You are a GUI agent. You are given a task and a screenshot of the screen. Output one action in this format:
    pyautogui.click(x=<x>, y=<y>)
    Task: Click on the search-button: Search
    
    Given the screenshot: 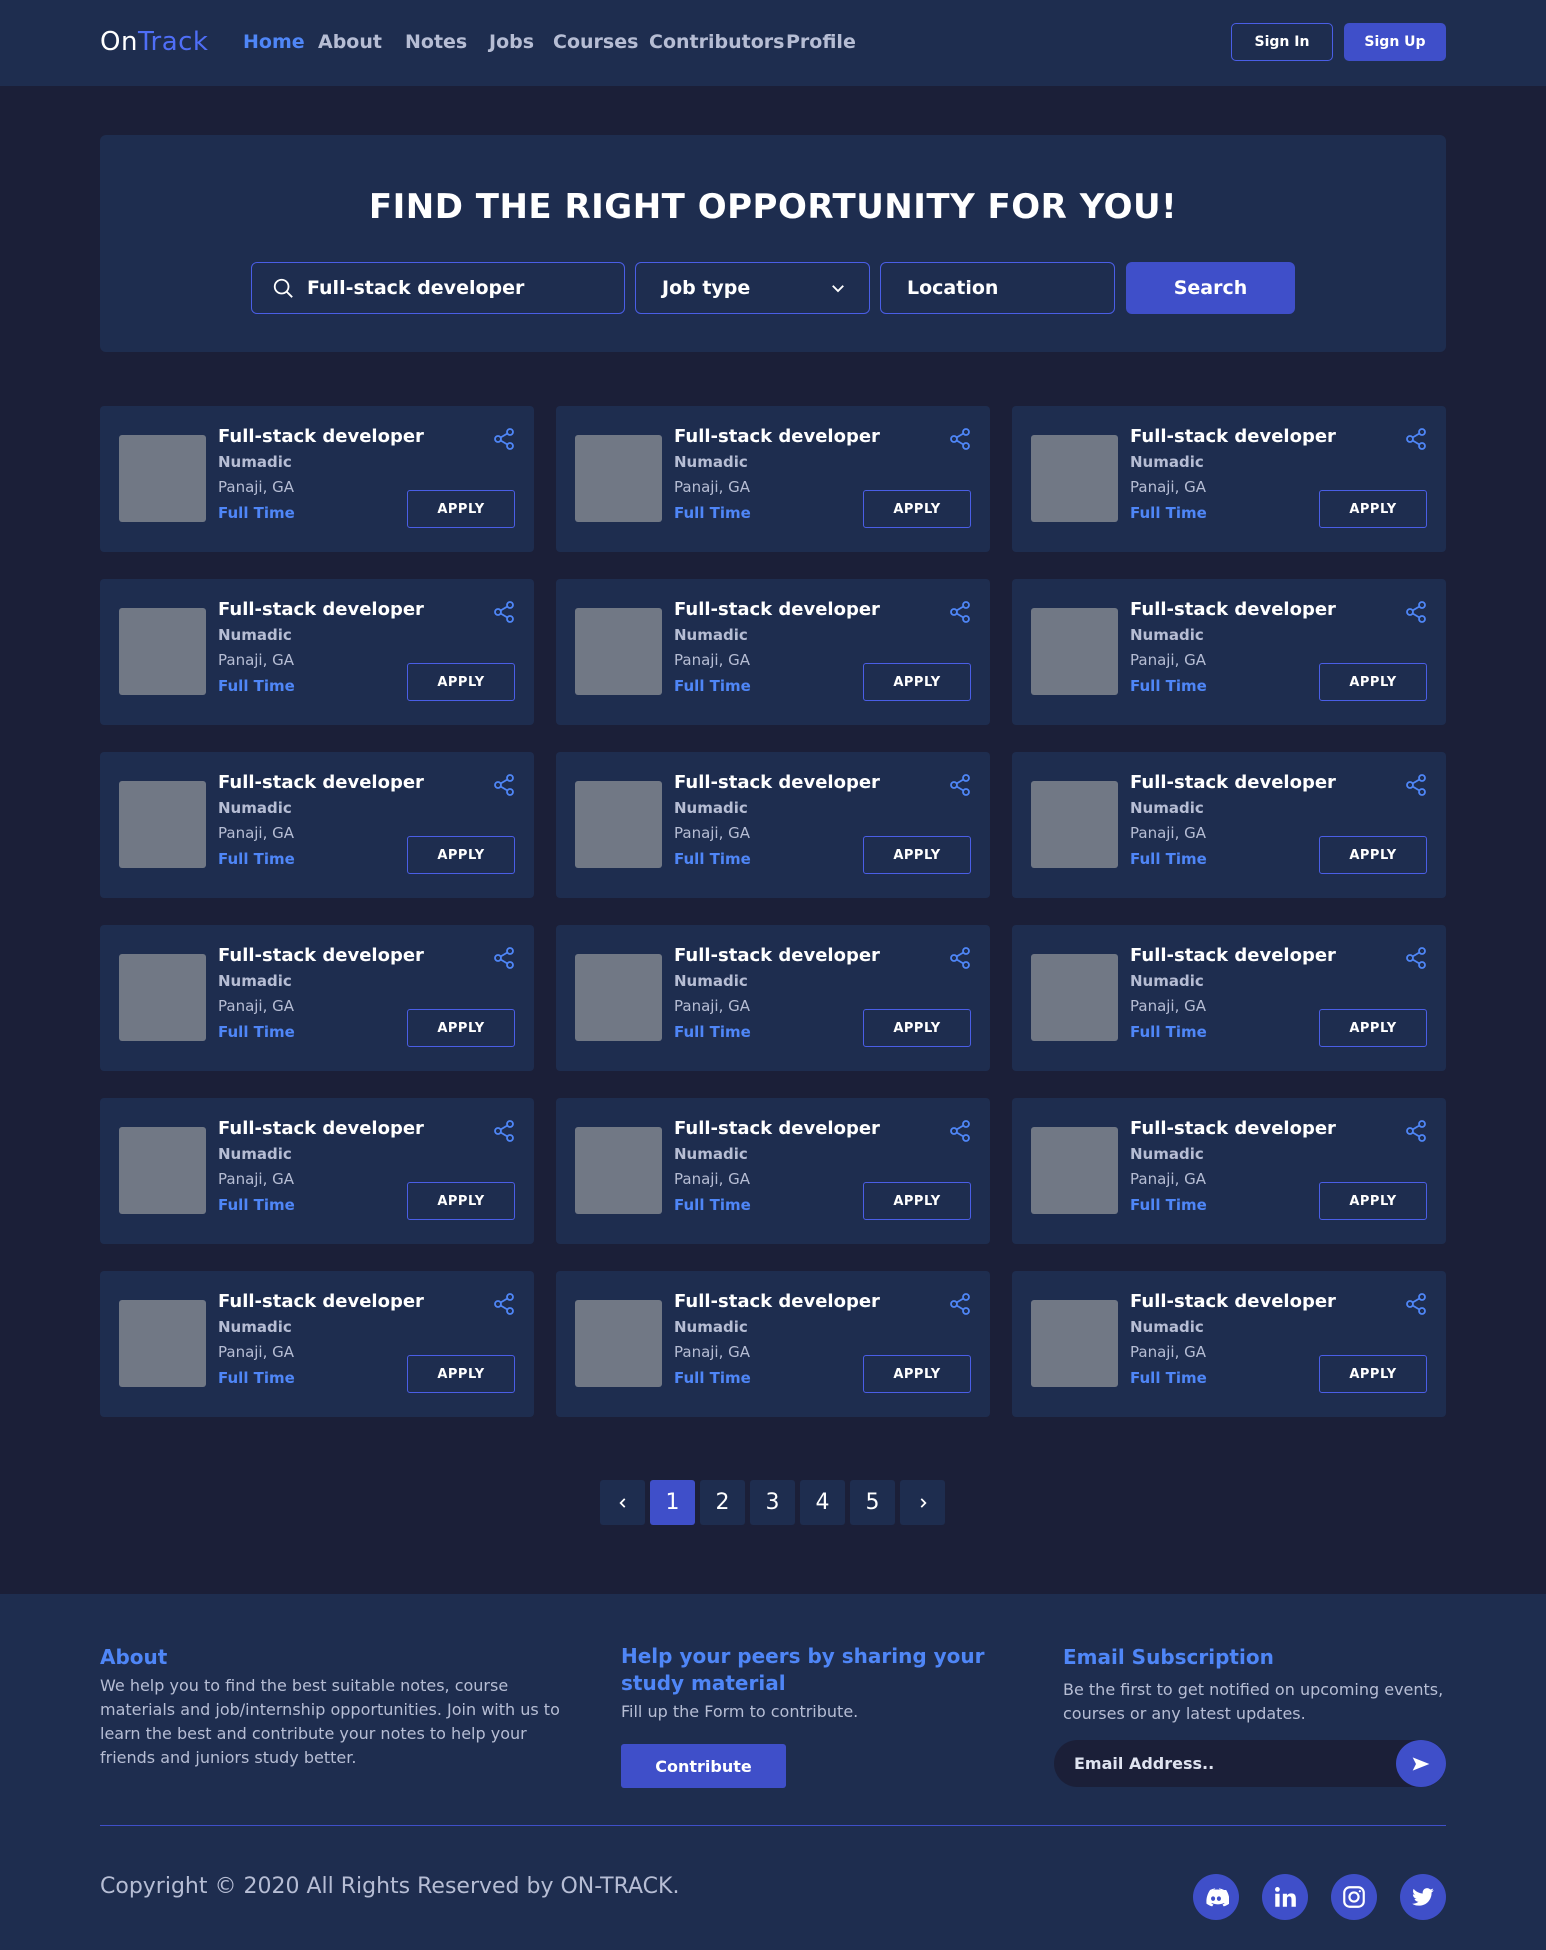 What is the action you would take?
    pyautogui.click(x=1210, y=288)
    